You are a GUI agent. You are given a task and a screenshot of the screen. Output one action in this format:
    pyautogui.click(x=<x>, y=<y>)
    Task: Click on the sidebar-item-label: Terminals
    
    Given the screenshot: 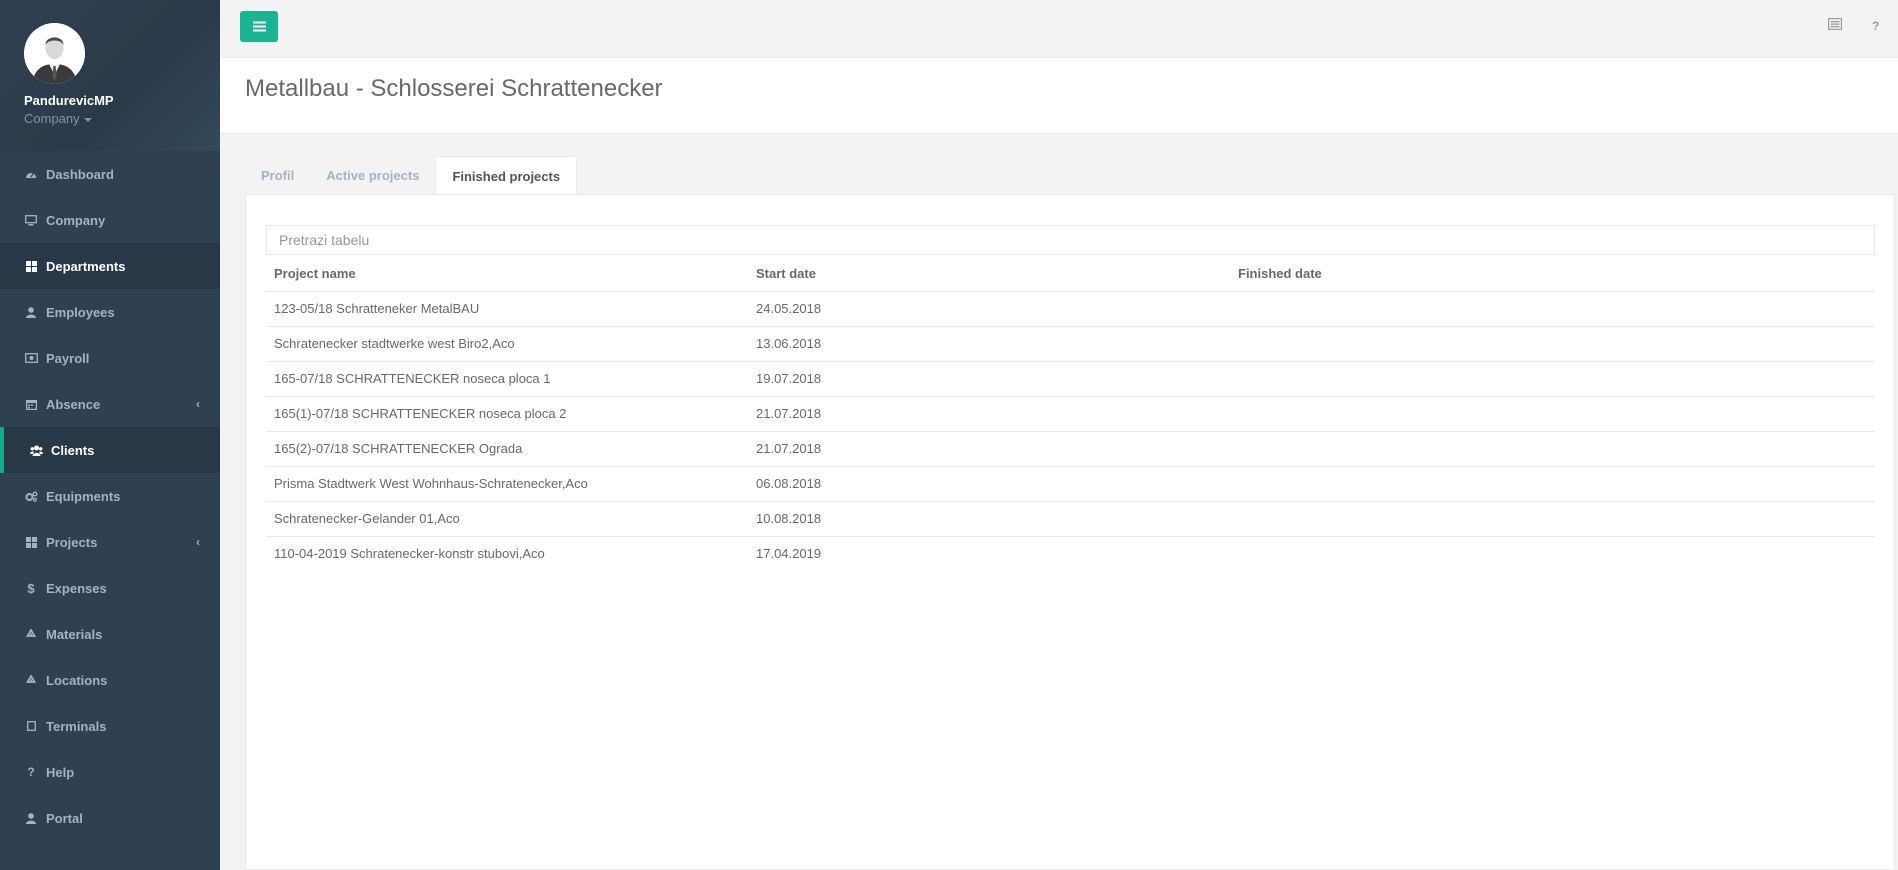 What is the action you would take?
    pyautogui.click(x=76, y=726)
    